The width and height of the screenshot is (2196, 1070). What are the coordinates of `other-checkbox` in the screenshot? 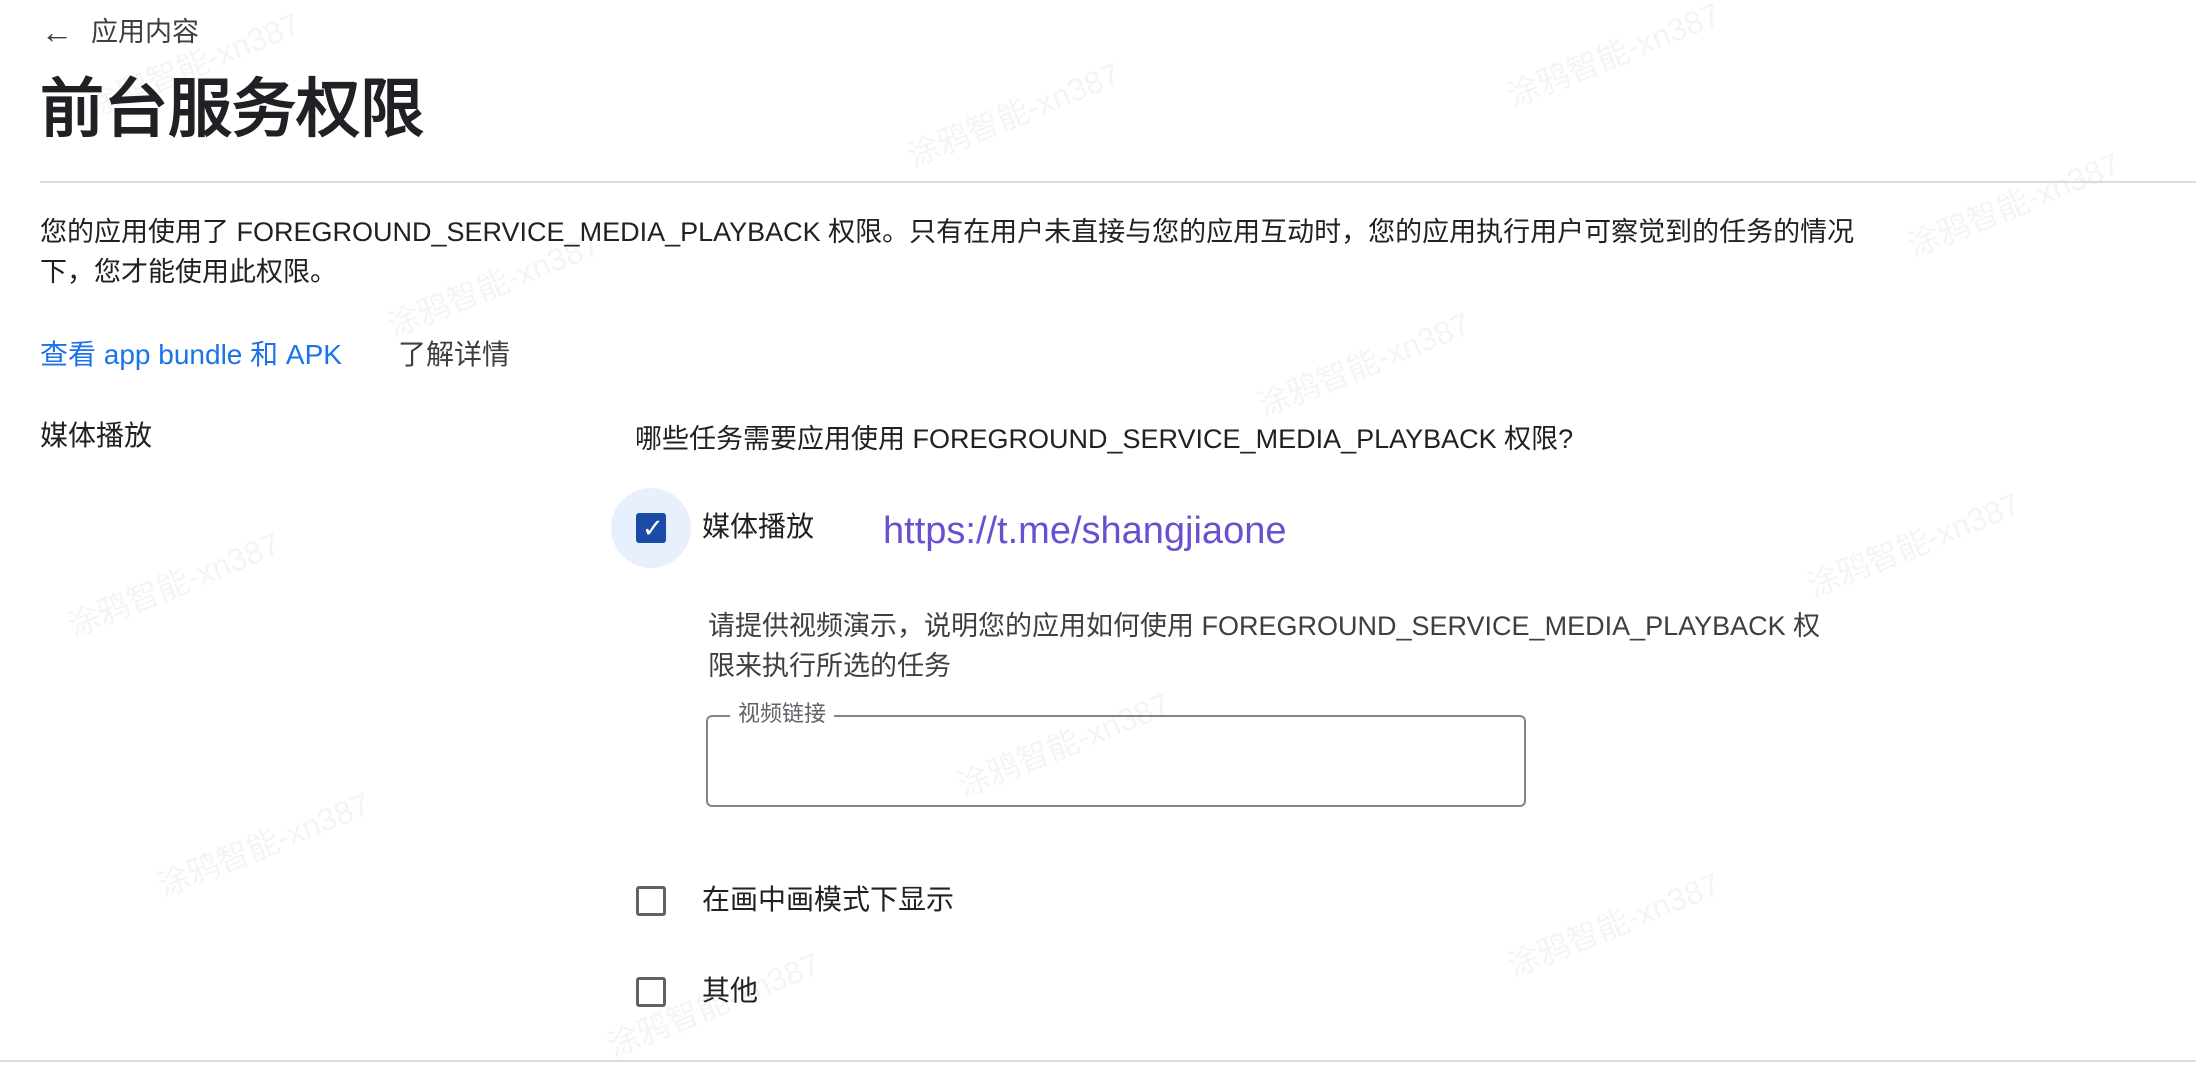 It's located at (651, 992).